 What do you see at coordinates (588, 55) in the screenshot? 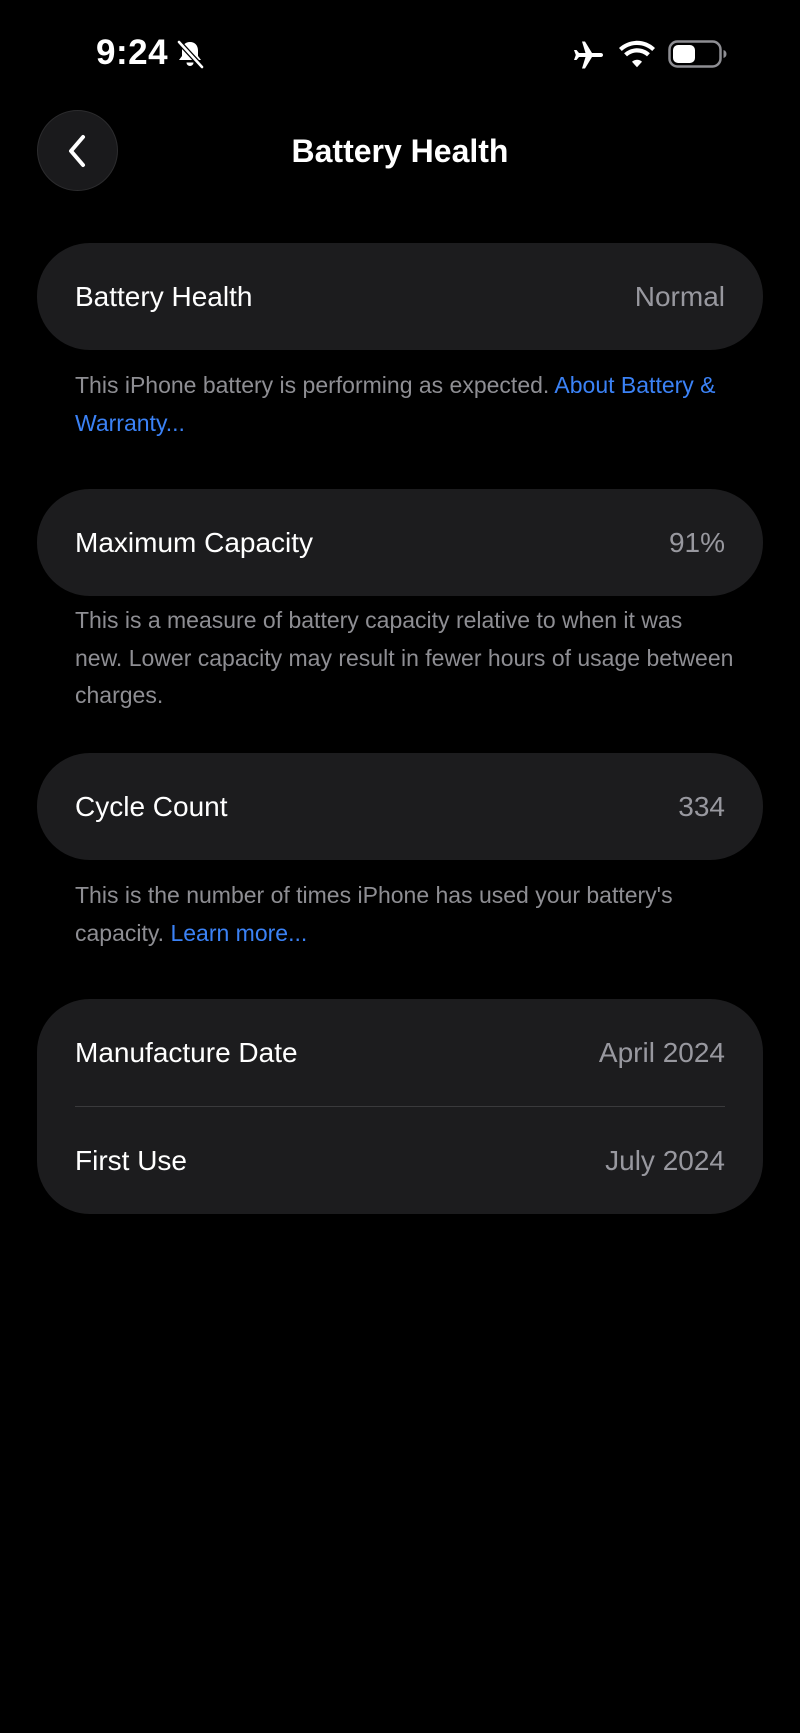
I see `airplane-icon` at bounding box center [588, 55].